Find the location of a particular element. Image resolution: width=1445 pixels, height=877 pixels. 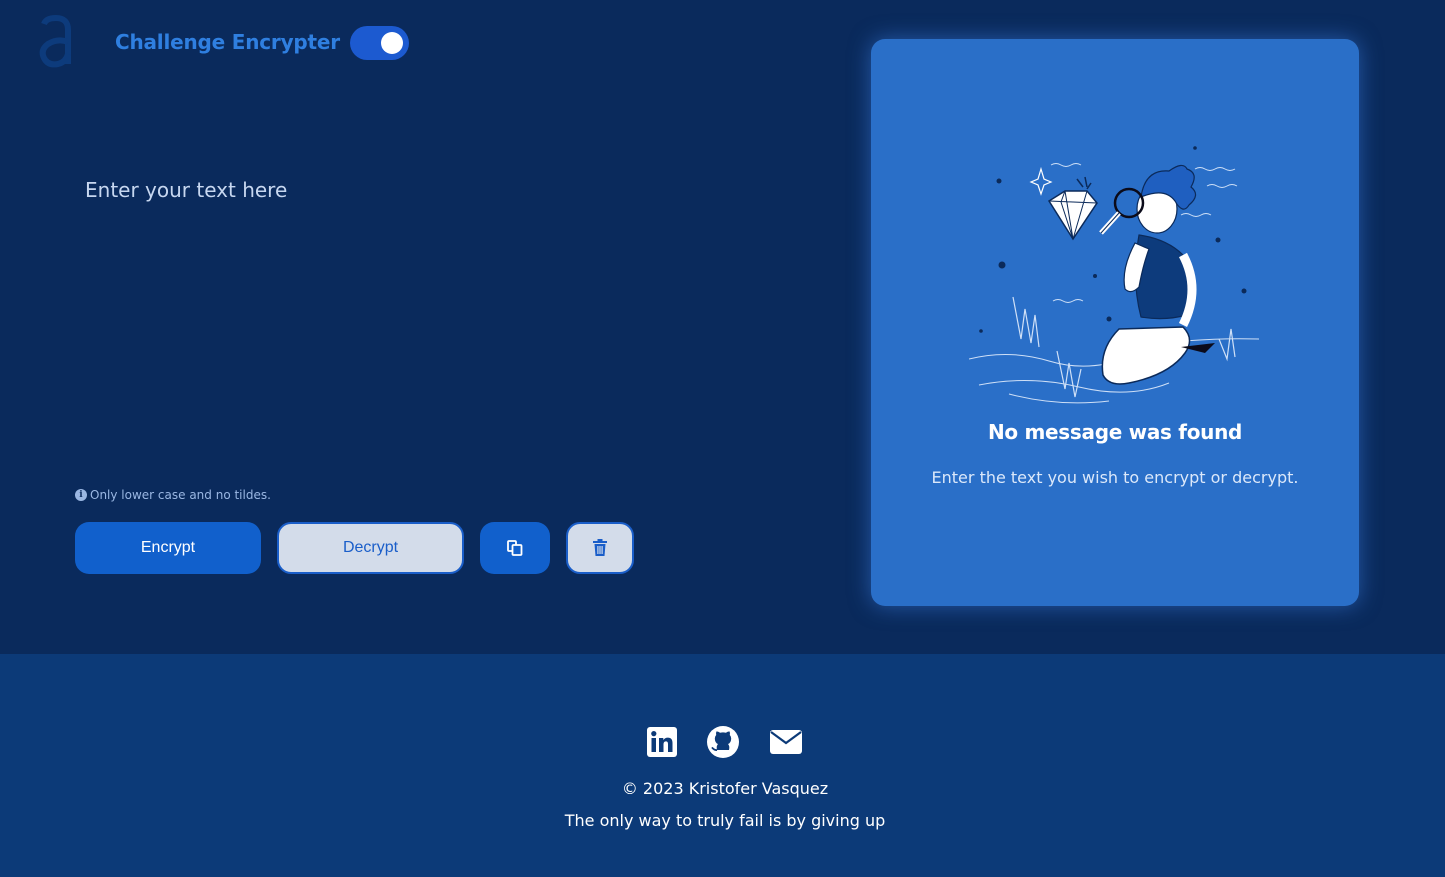

email-icon is located at coordinates (786, 742).